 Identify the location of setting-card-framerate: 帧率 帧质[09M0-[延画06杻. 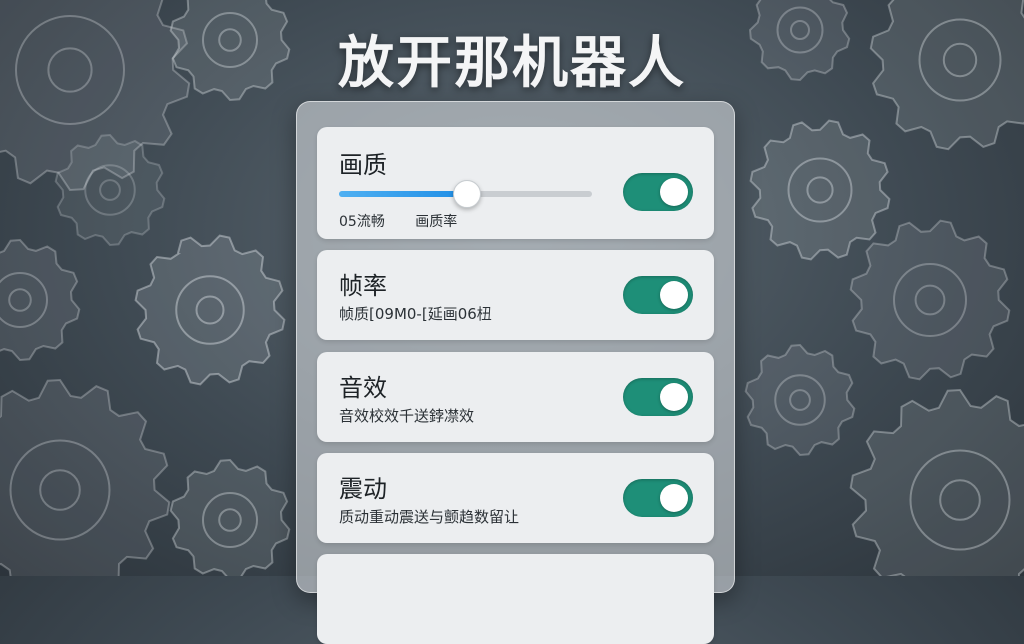
(515, 295).